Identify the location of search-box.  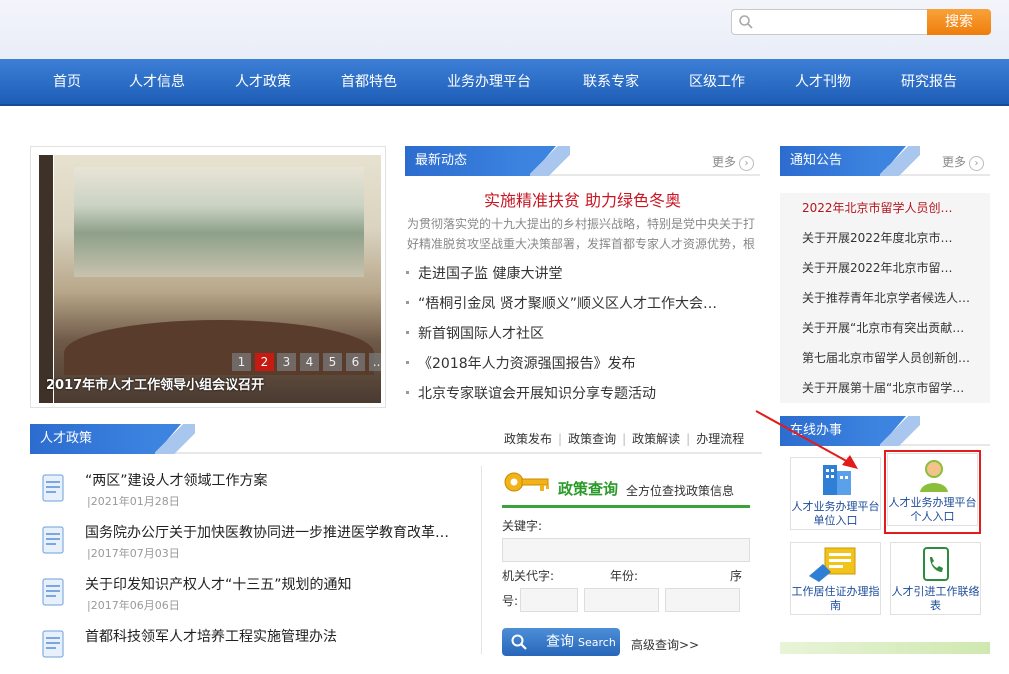
(829, 22).